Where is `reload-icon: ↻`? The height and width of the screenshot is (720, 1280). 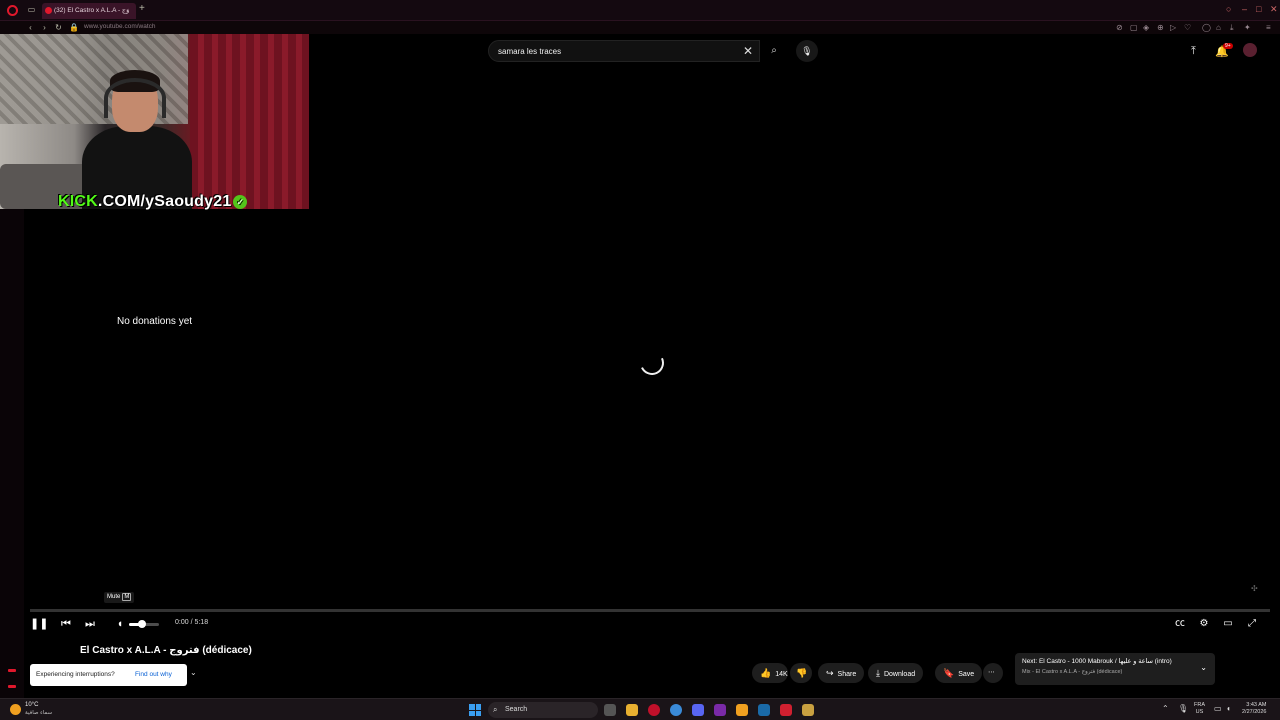 reload-icon: ↻ is located at coordinates (58, 27).